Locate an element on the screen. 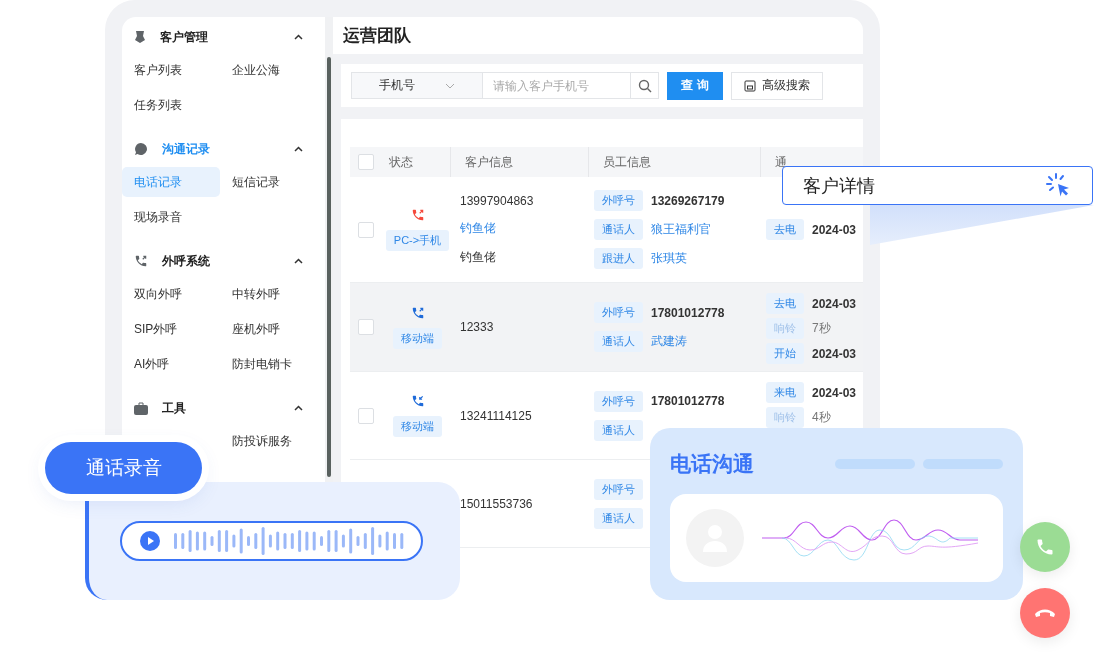 This screenshot has height=662, width=1094. search-icon is located at coordinates (644, 85).